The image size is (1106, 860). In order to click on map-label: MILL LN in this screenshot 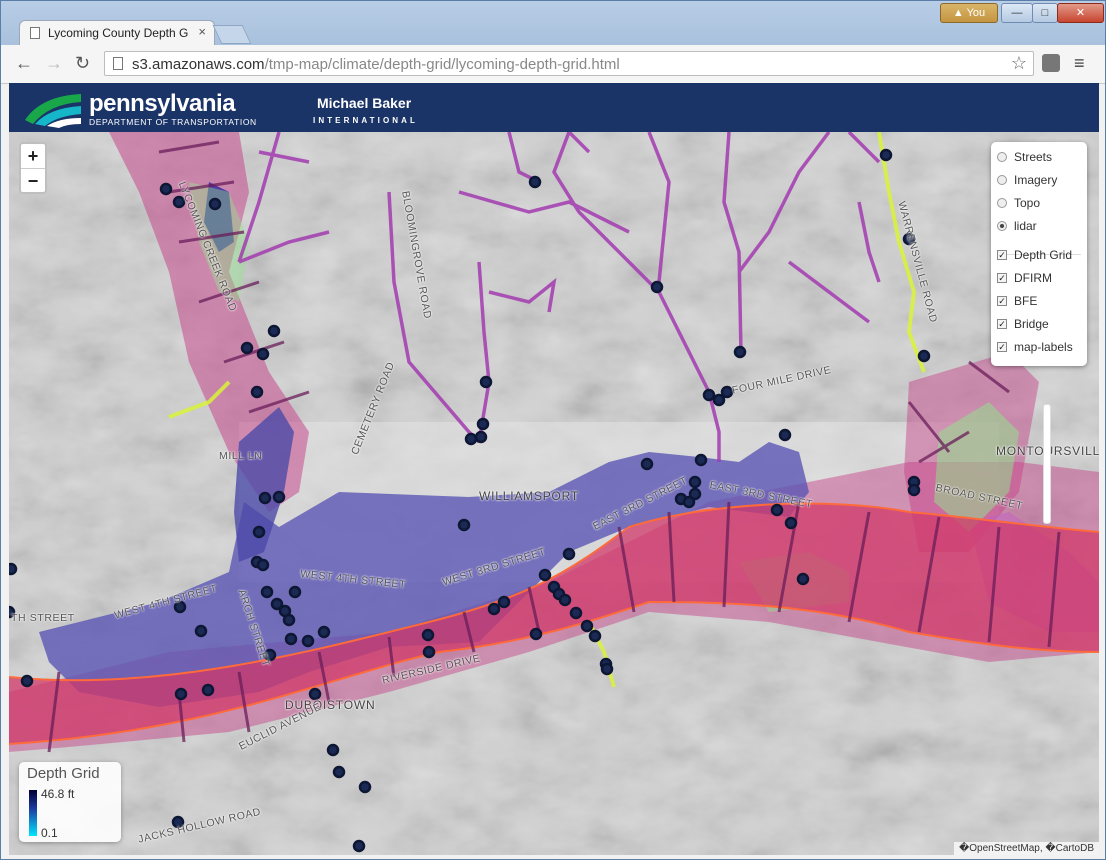, I will do `click(241, 456)`.